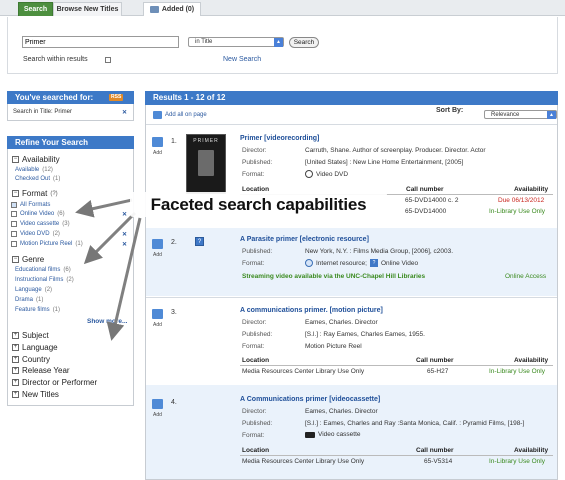  Describe the element at coordinates (204, 42) in the screenshot. I see `search-scope-value: in Title` at that location.